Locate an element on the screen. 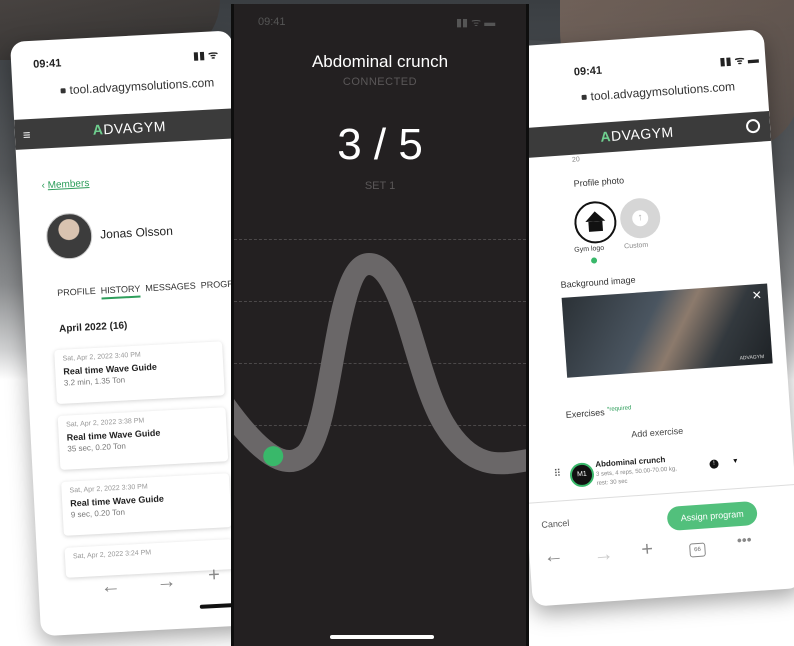 Image resolution: width=794 pixels, height=646 pixels. profile-photo-label: Profile photo is located at coordinates (599, 182).